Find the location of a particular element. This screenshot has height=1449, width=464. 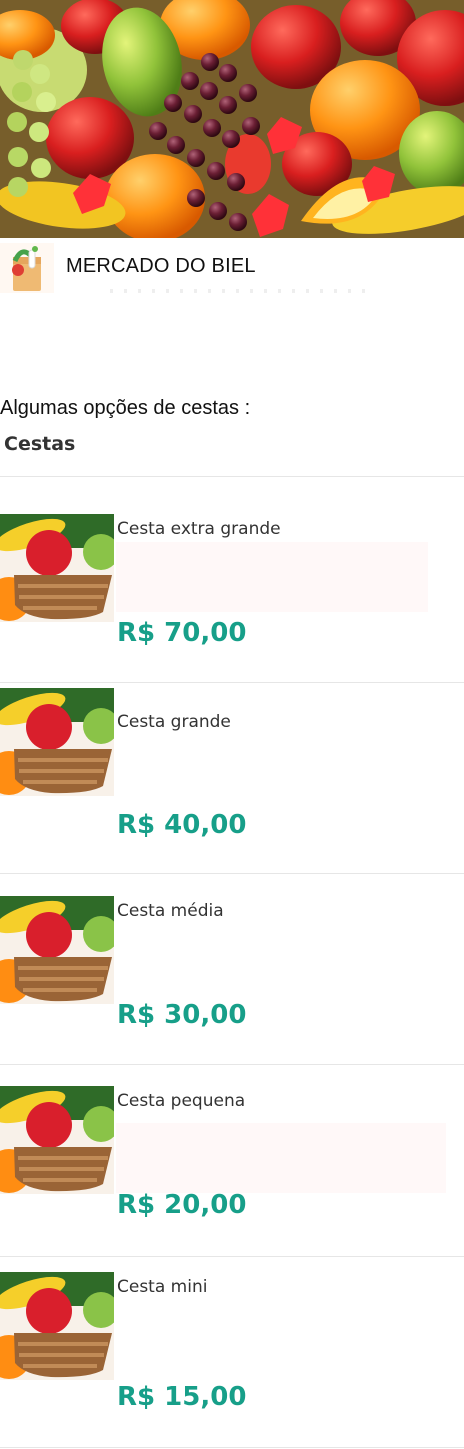

product-card-mini: Cesta mini R$ 15,00 is located at coordinates (232, 1360).